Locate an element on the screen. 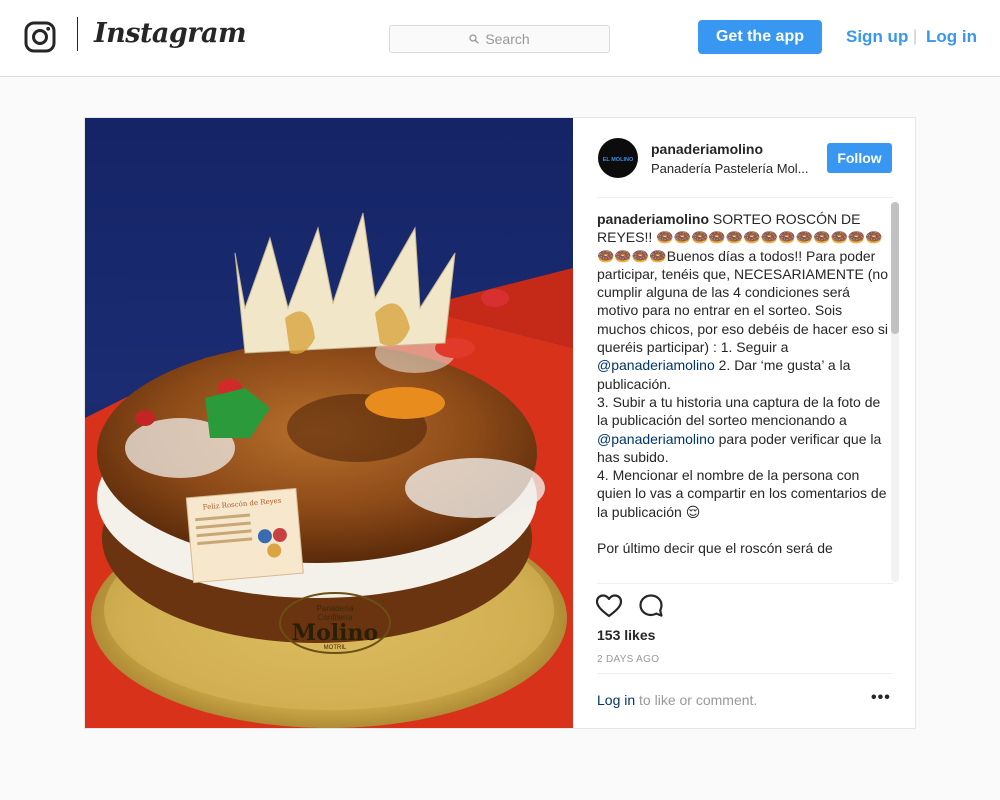 The width and height of the screenshot is (1000, 800). post-username: panaderiamolino is located at coordinates (707, 149).